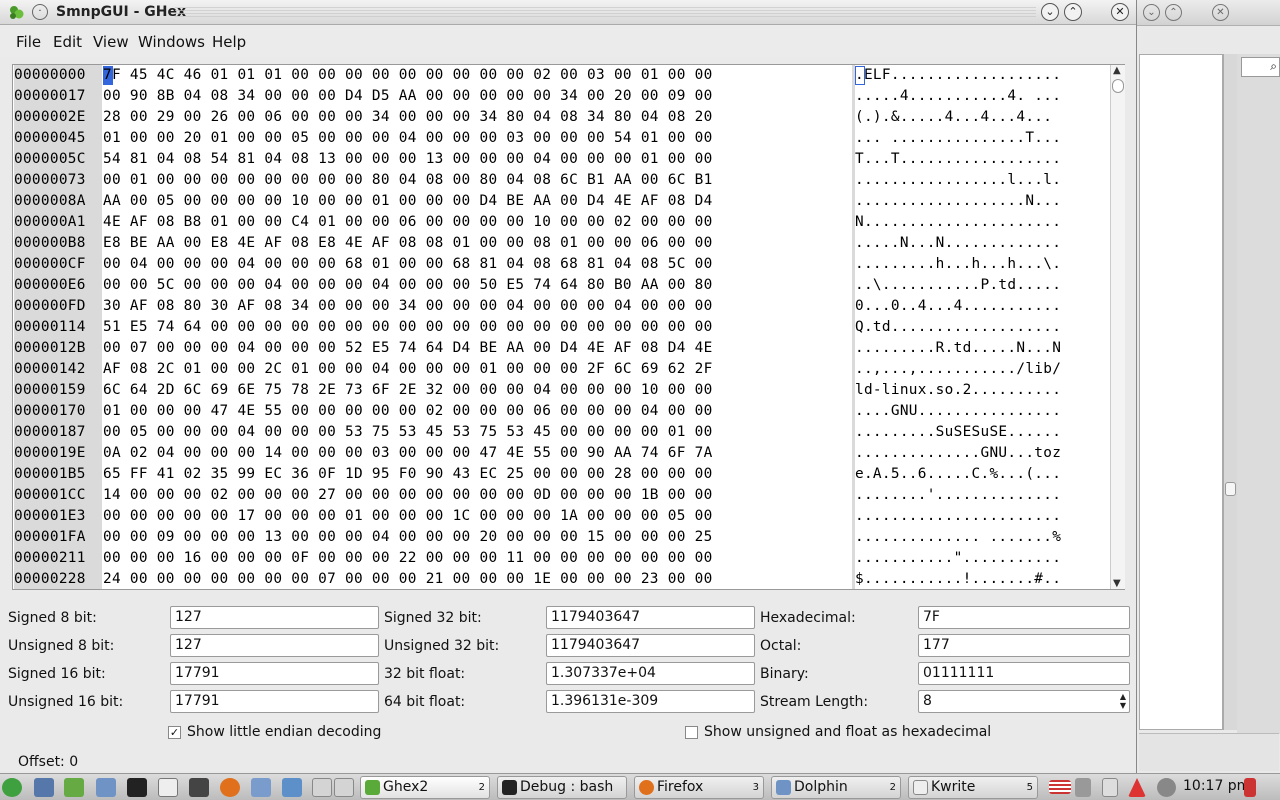 The image size is (1280, 800). What do you see at coordinates (562, 787) in the screenshot?
I see `task-debug-bash: Debug : bash` at bounding box center [562, 787].